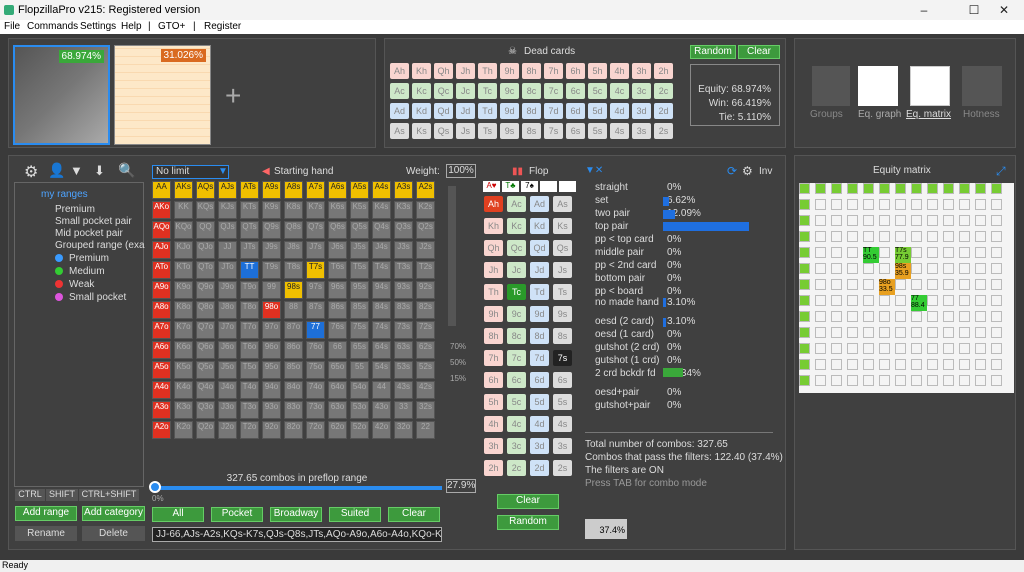  I want to click on tree-sub: Premium, so click(89, 258).